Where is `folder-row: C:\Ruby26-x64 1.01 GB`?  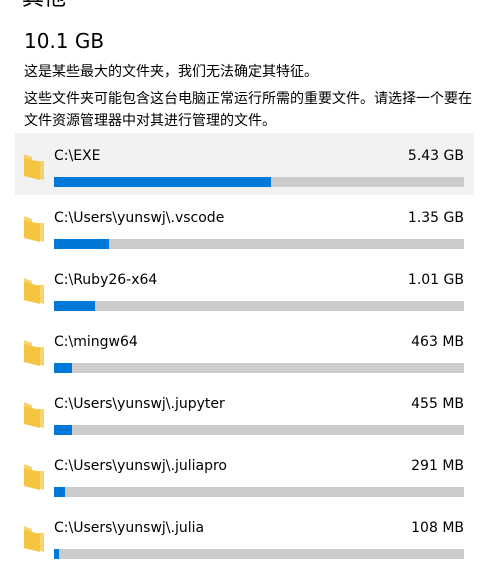 folder-row: C:\Ruby26-x64 1.01 GB is located at coordinates (244, 288).